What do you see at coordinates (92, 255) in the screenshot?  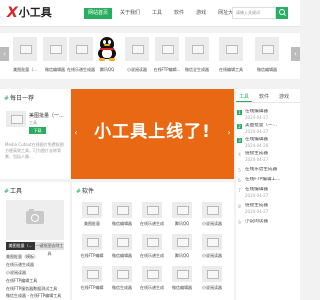 I see `software-item-label: 在线FTP编辑` at bounding box center [92, 255].